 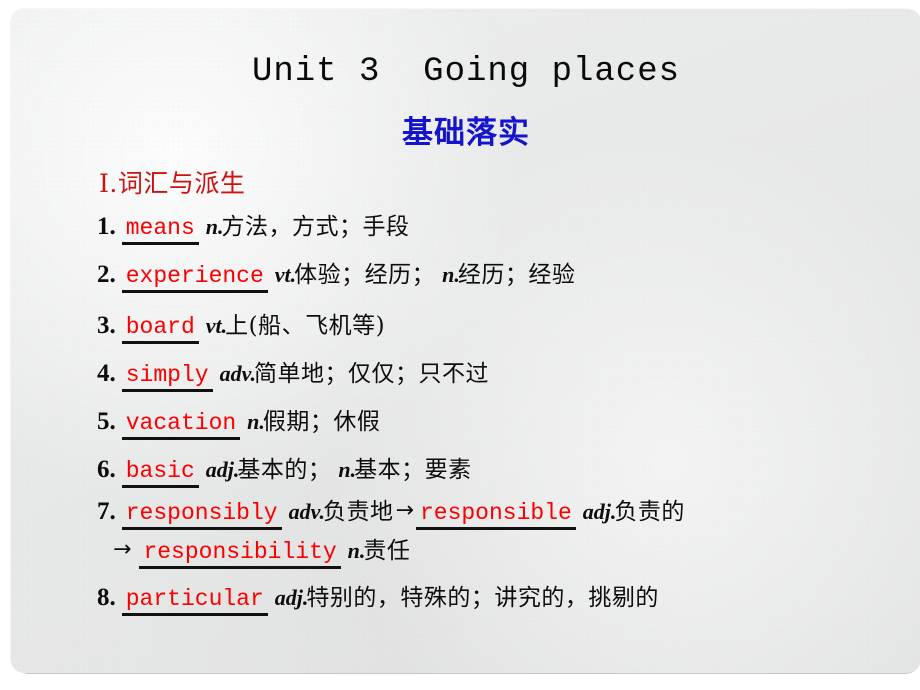 I want to click on definition-text: 特别的，特殊的；讲究的，挑剔的, so click(x=482, y=598).